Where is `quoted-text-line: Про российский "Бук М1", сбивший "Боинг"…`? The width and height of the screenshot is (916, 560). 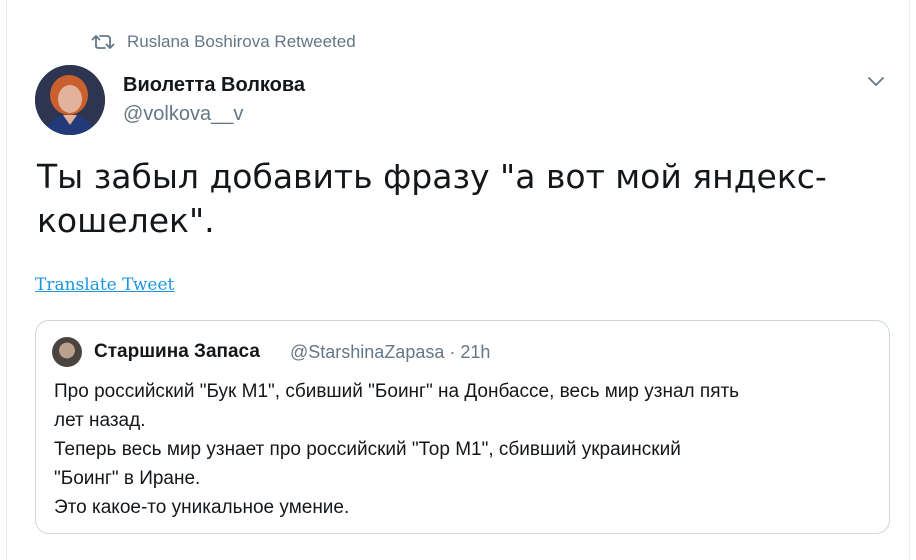
quoted-text-line: Про российский "Бук М1", сбивший "Боинг"… is located at coordinates (397, 391).